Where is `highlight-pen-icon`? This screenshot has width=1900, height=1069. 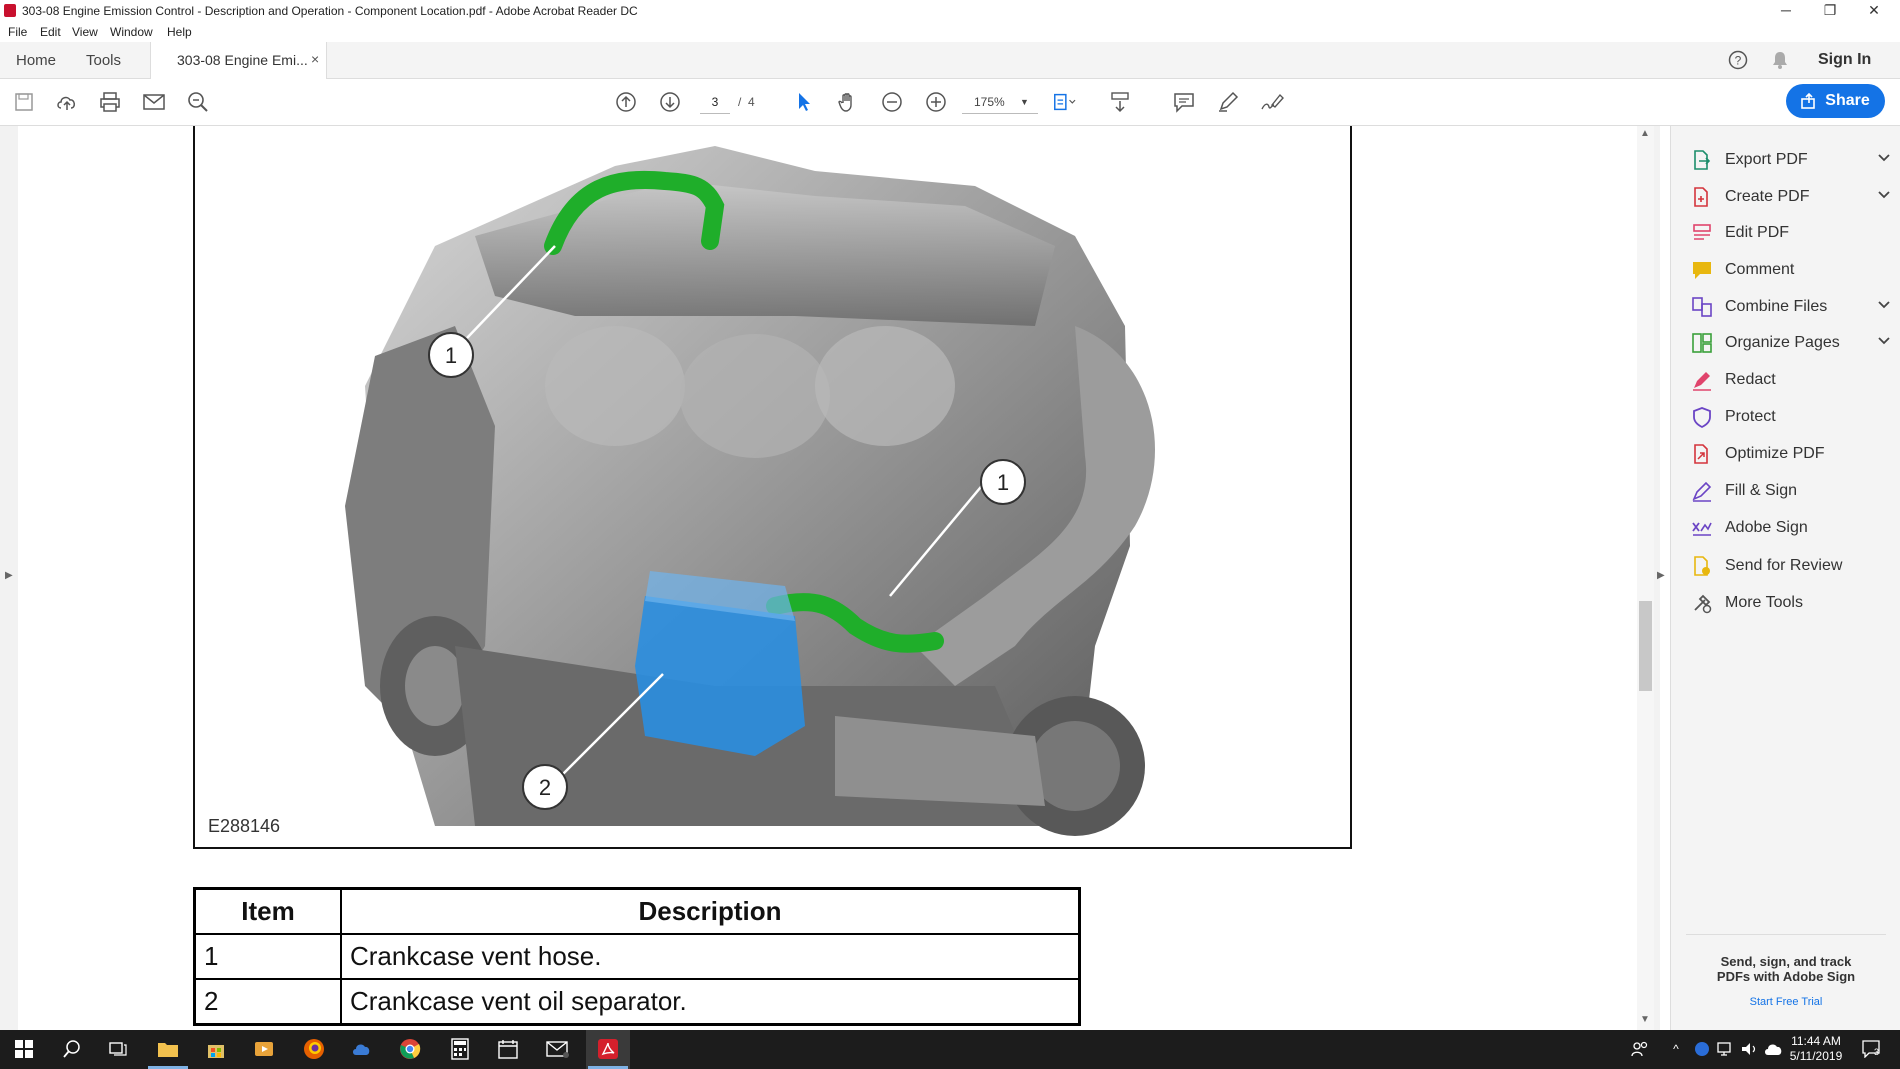
highlight-pen-icon is located at coordinates (1228, 102).